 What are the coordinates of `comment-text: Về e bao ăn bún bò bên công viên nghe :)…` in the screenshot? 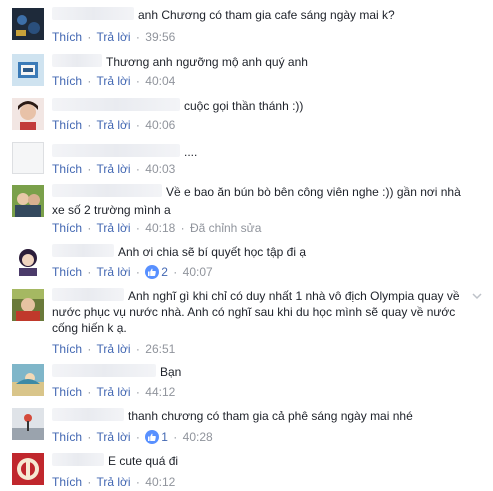 It's located at (313, 192).